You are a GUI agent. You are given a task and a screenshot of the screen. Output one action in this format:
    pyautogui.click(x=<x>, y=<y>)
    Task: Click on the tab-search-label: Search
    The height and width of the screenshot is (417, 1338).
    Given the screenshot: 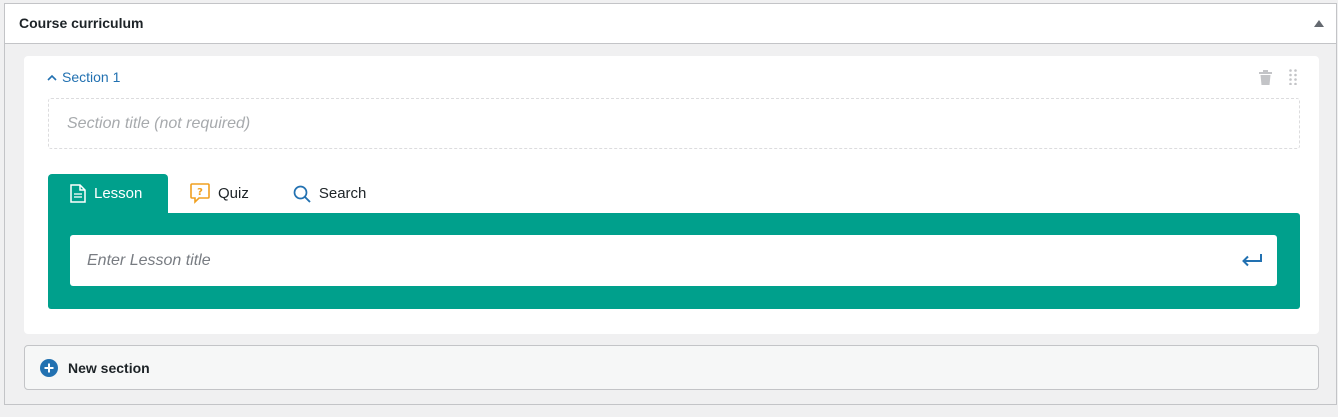 What is the action you would take?
    pyautogui.click(x=342, y=193)
    